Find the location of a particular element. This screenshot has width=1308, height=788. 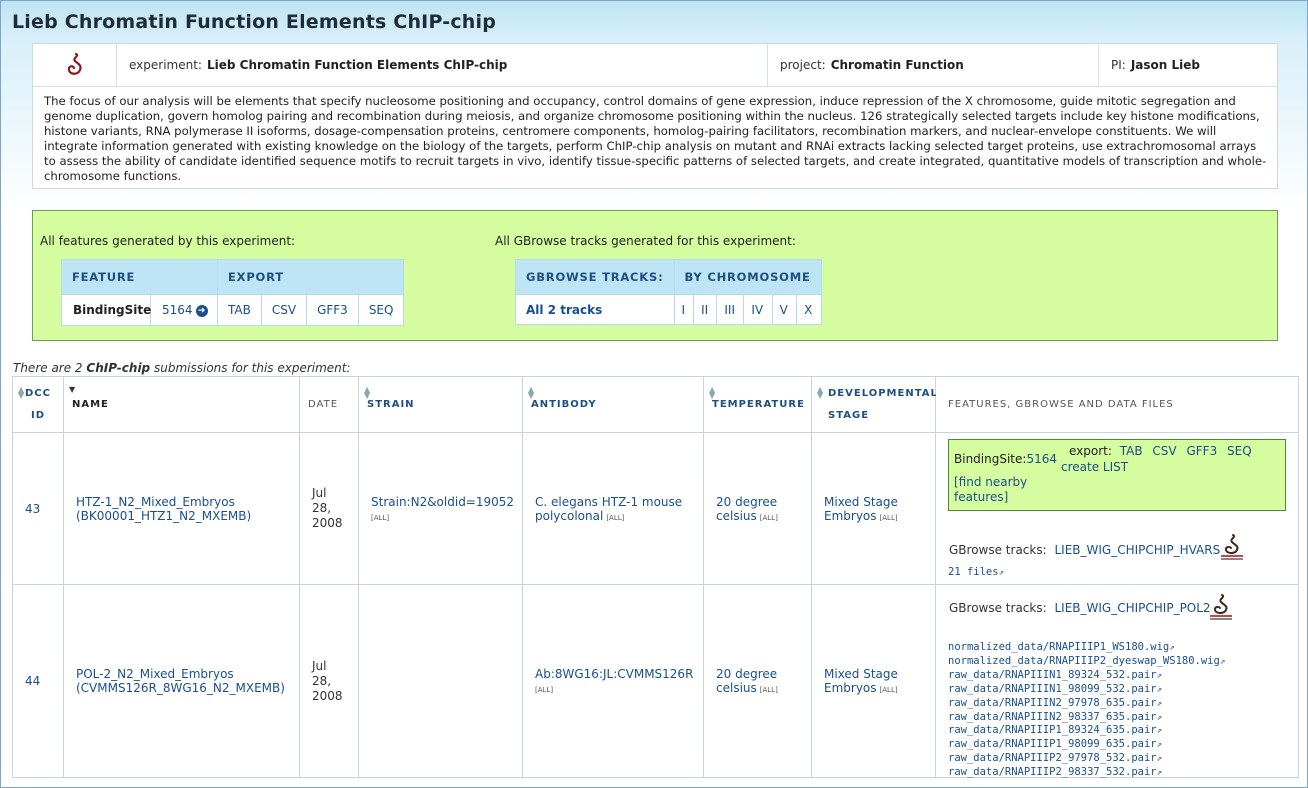

column-header-name: ▼ NAME is located at coordinates (181, 404).